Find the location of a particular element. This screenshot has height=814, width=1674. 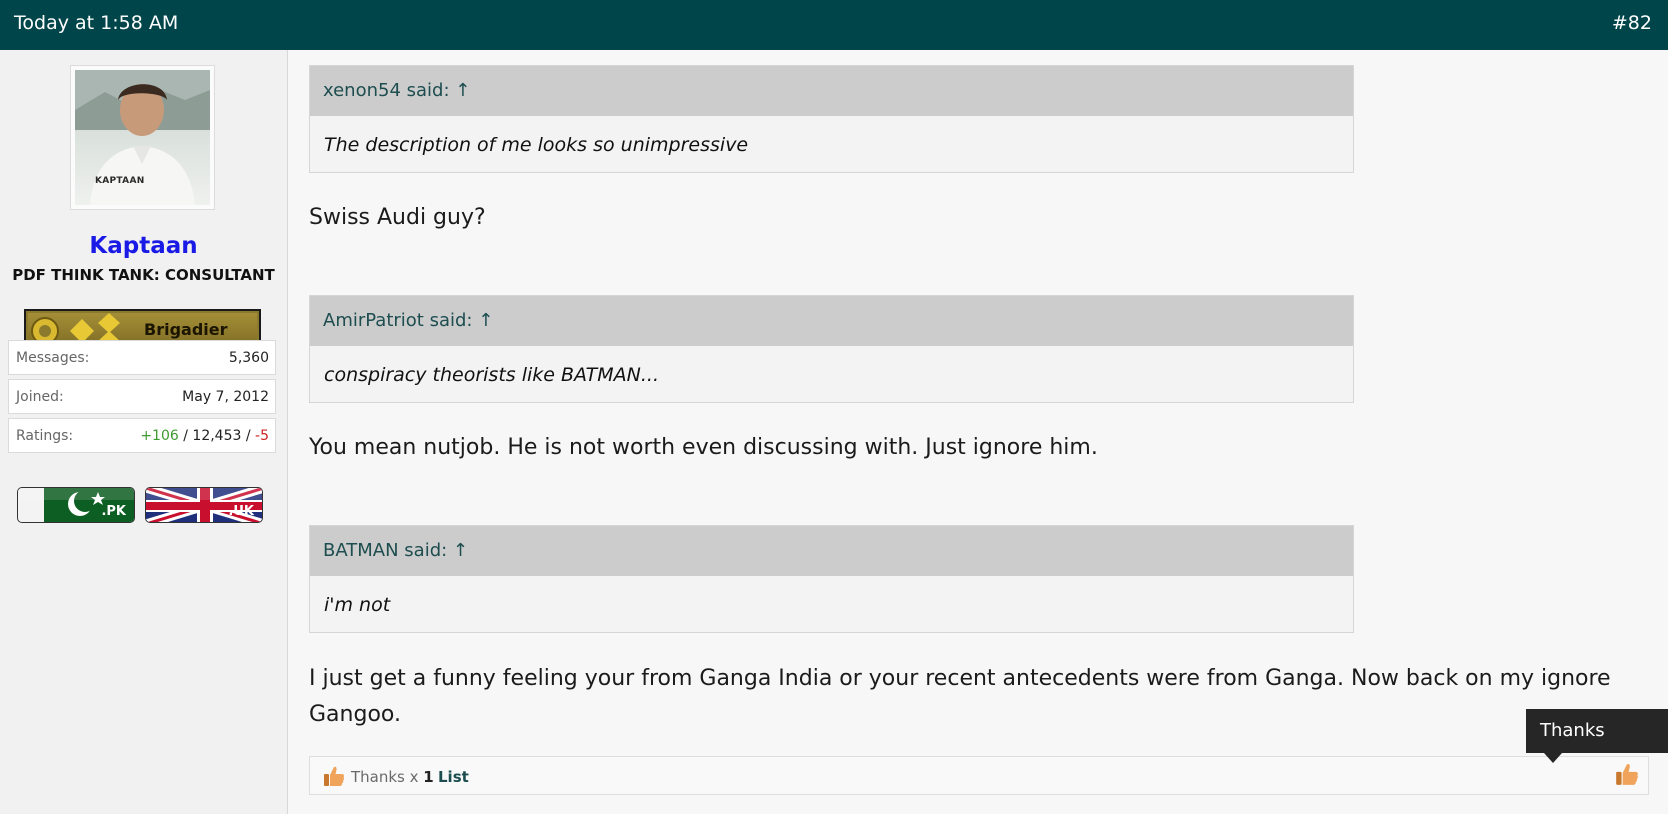

flag-uk: .UK is located at coordinates (204, 505).